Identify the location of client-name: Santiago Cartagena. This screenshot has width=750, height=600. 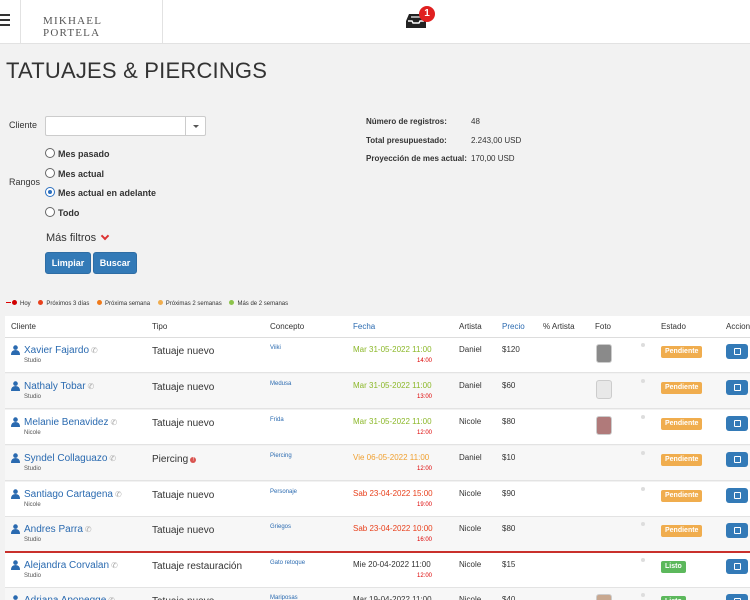
(68, 494).